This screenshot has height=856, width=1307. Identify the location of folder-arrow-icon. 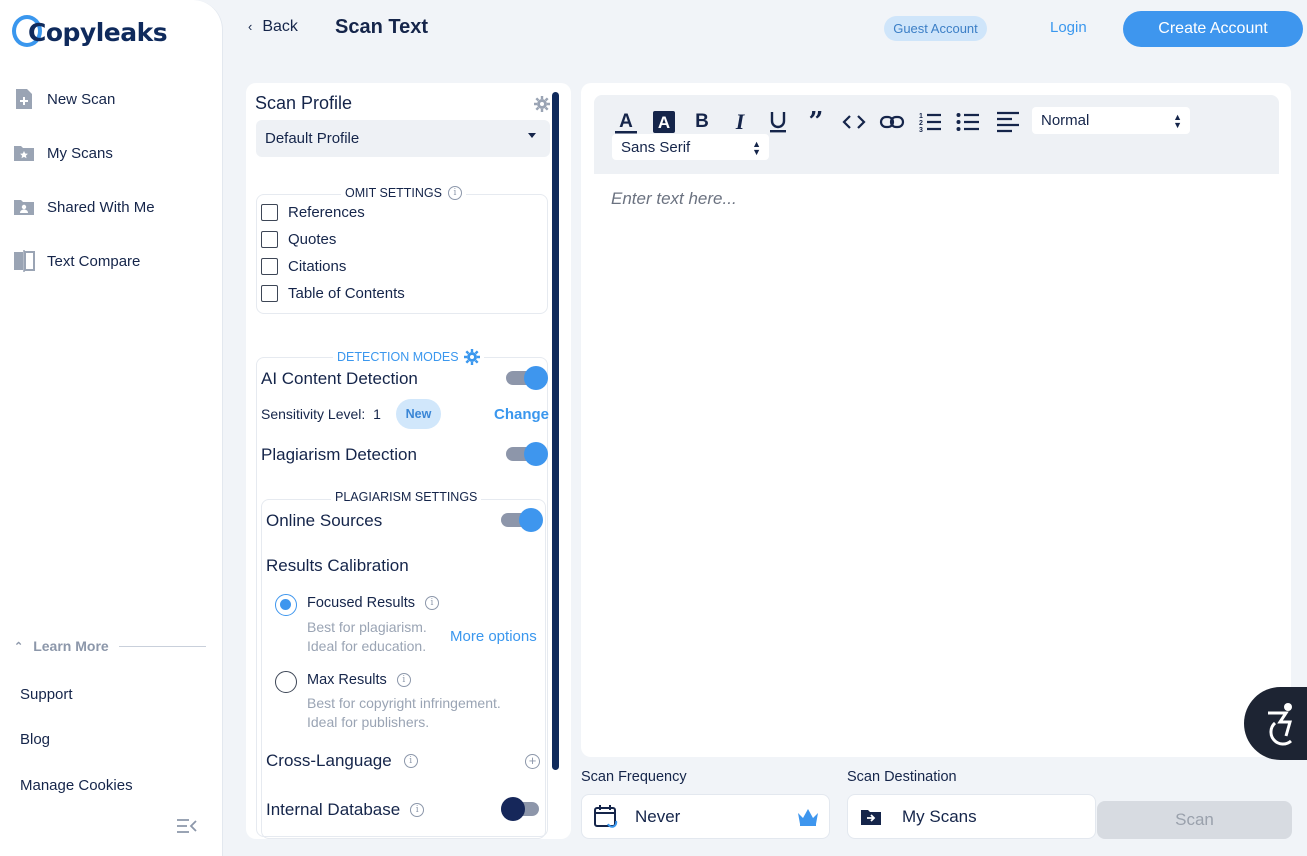
(871, 817).